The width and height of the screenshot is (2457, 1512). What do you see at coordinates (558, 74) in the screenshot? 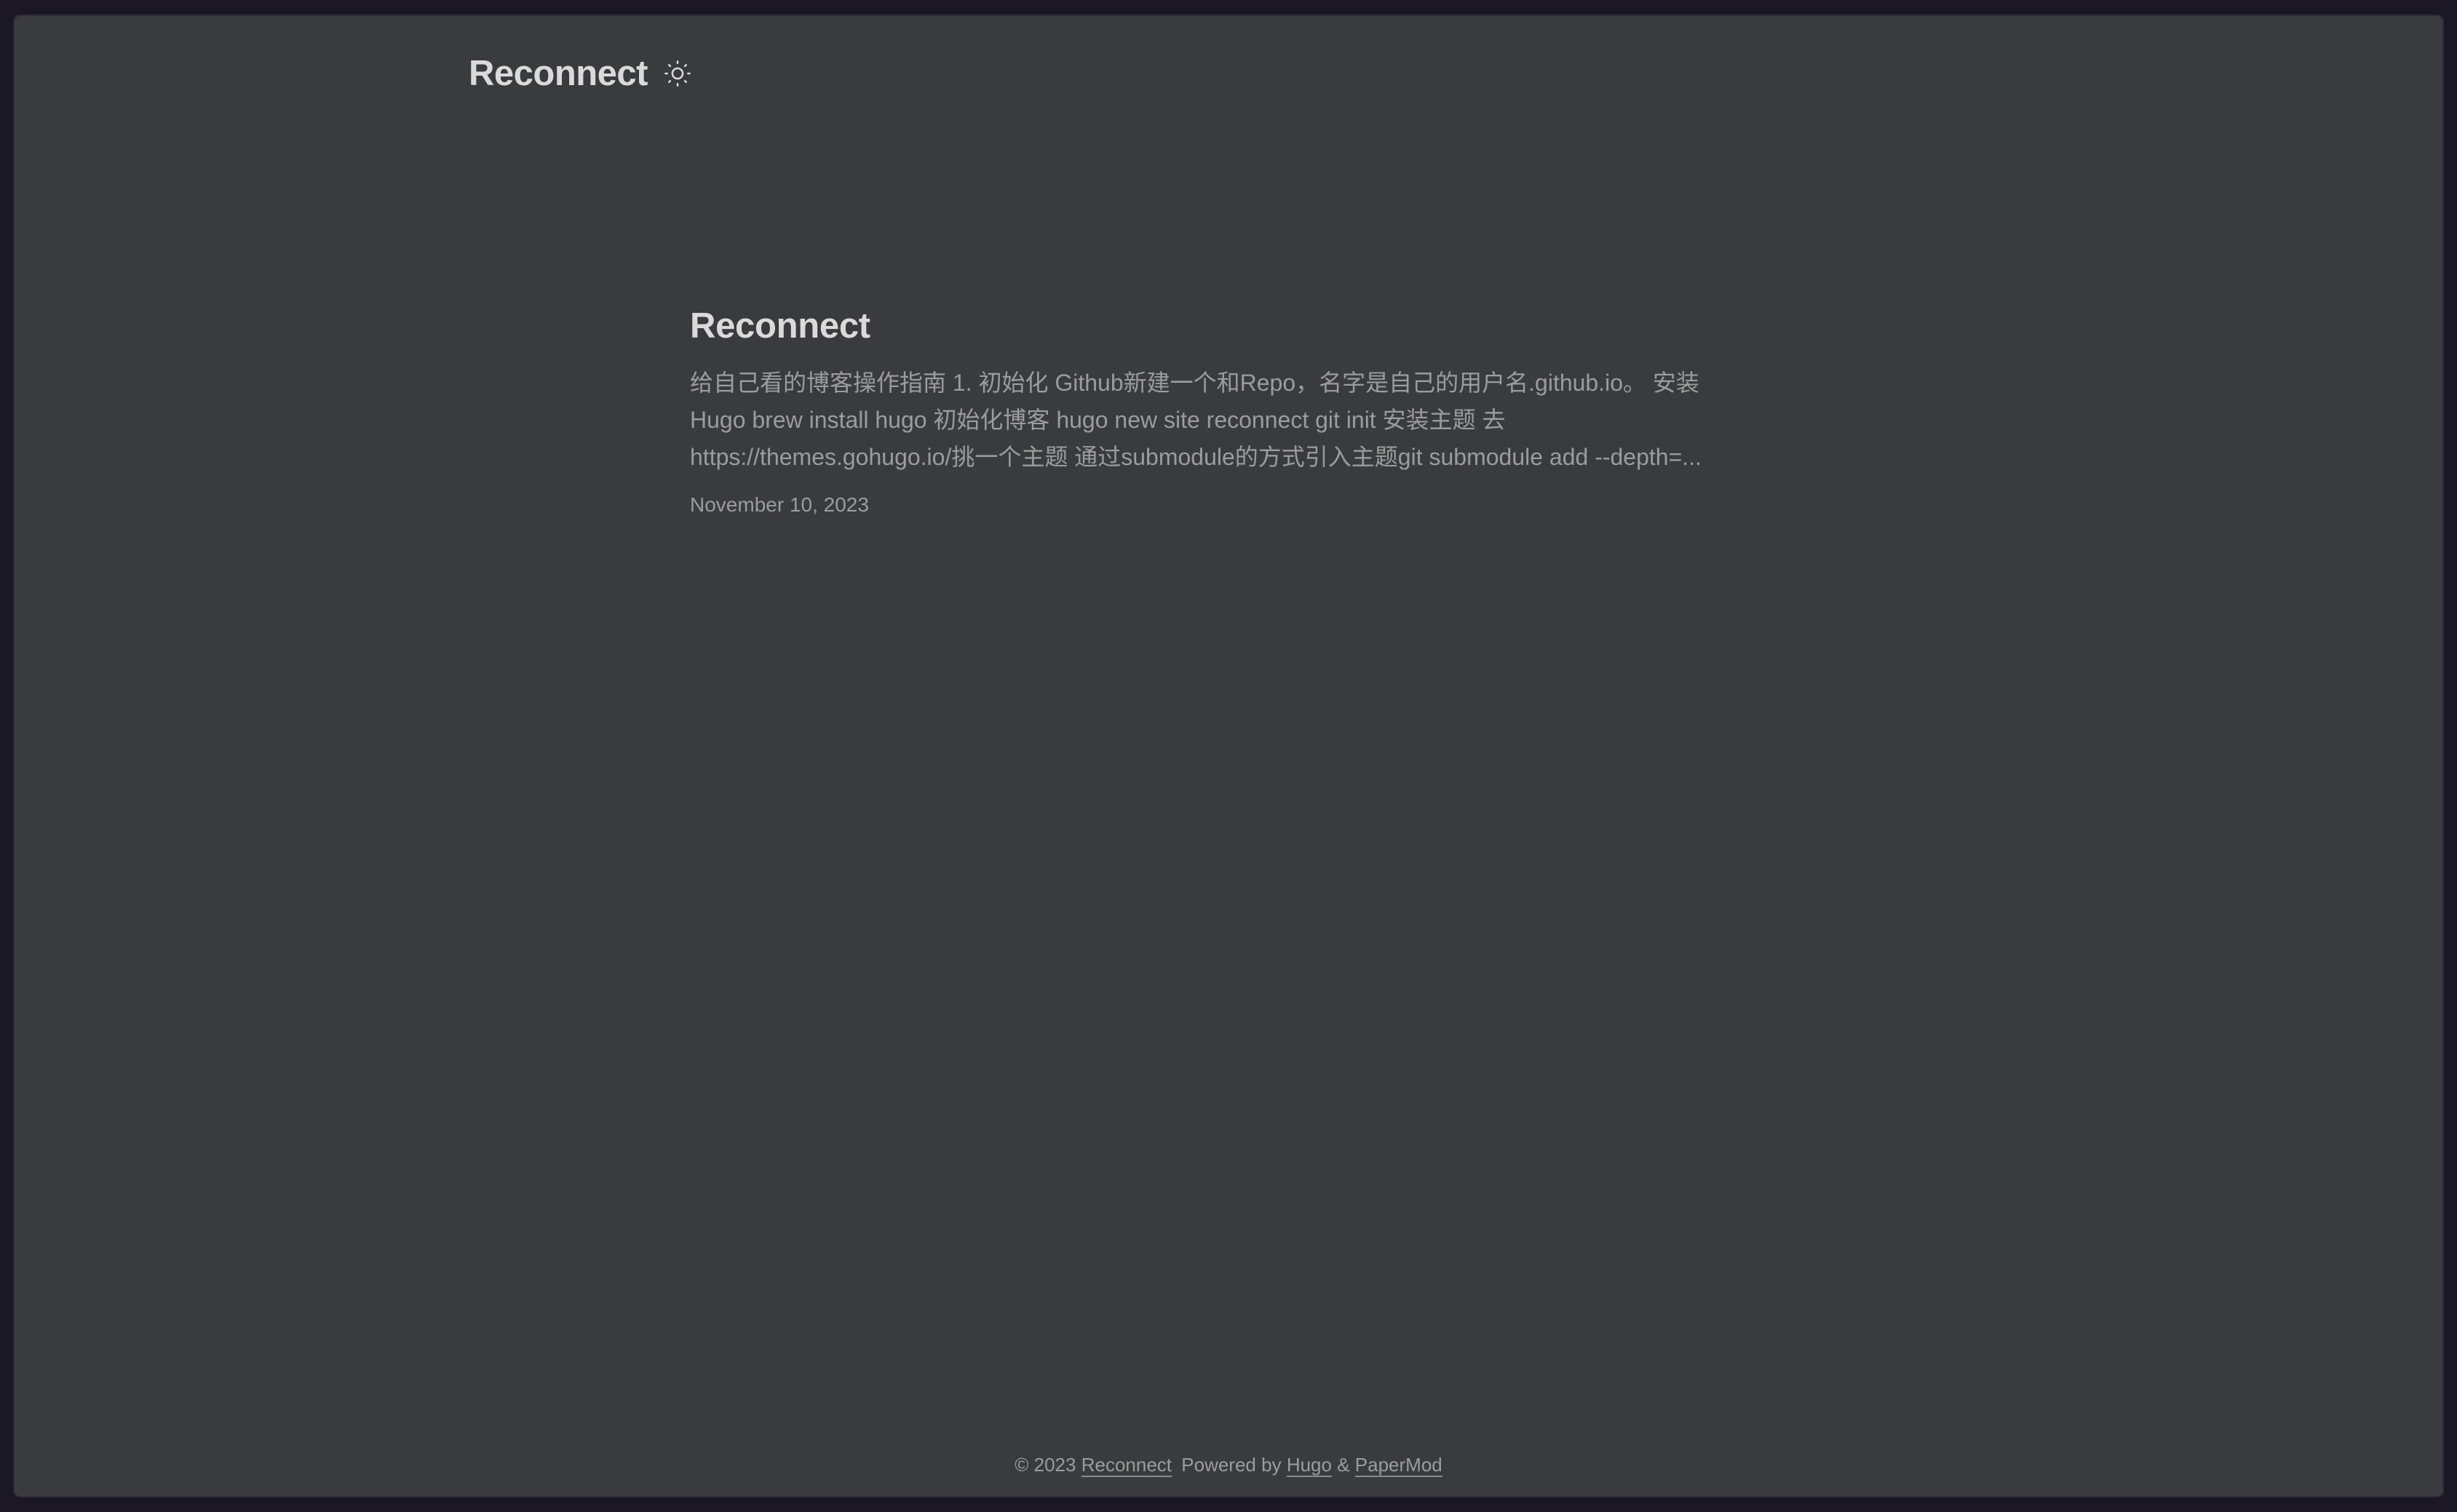
I see `site-logo-link: Reconnect` at bounding box center [558, 74].